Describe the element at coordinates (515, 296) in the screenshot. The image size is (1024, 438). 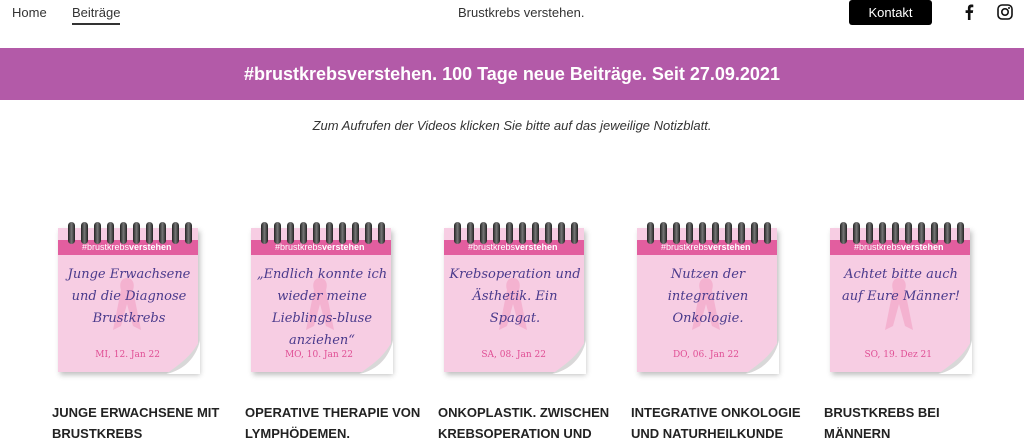
I see `note-text: Krebsoperation und Ästhetik. Ein Spagat.` at that location.